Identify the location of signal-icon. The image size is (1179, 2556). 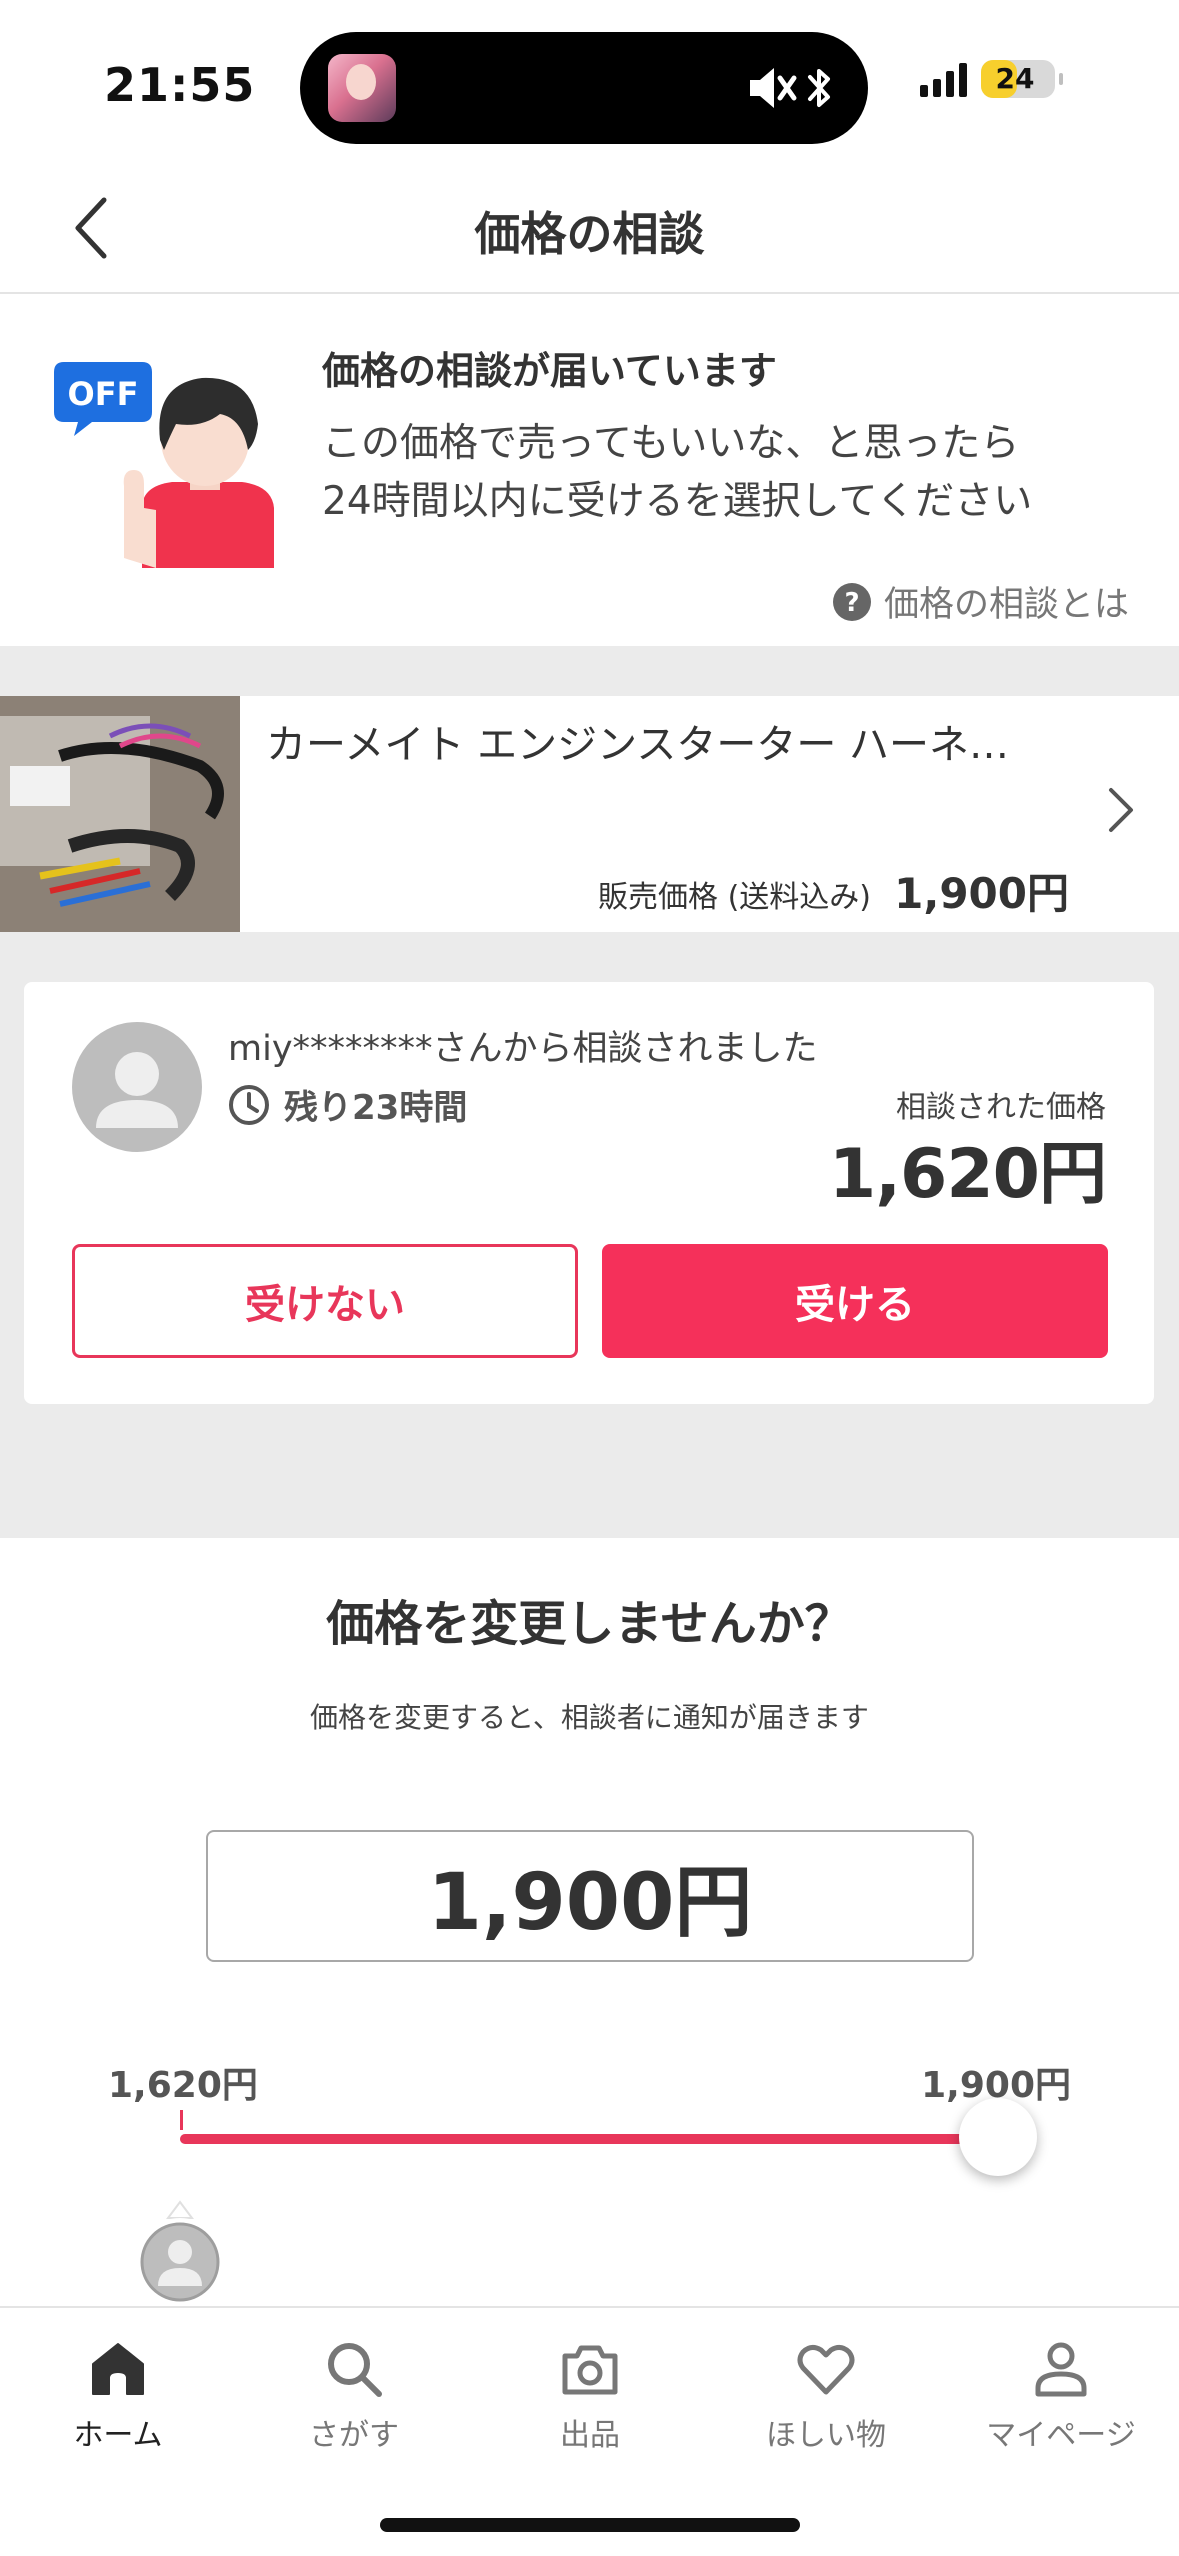
(943, 79).